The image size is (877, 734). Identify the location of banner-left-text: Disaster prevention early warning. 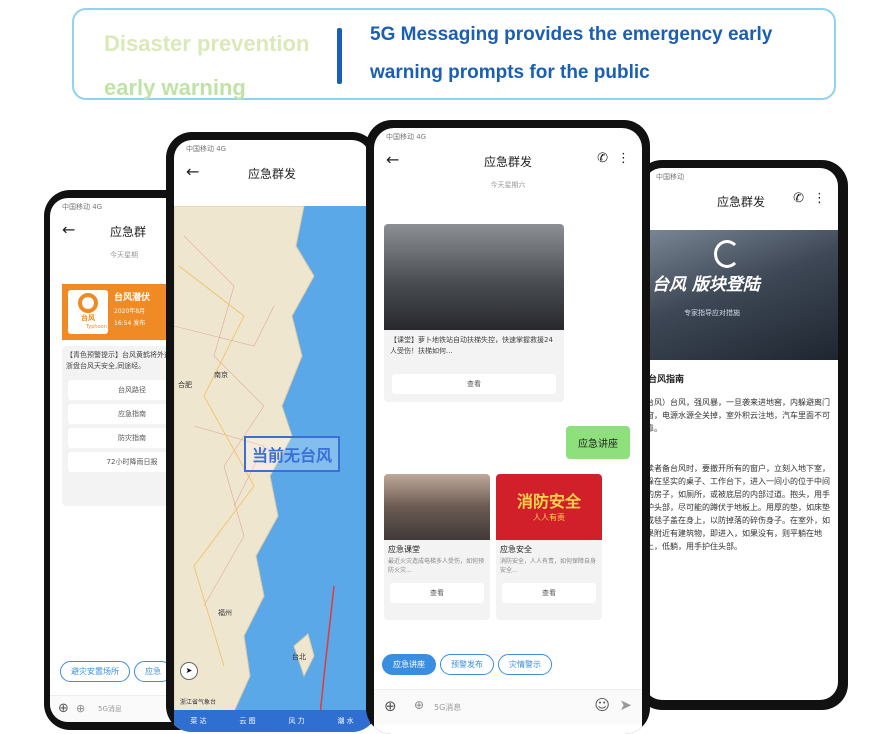
(214, 66).